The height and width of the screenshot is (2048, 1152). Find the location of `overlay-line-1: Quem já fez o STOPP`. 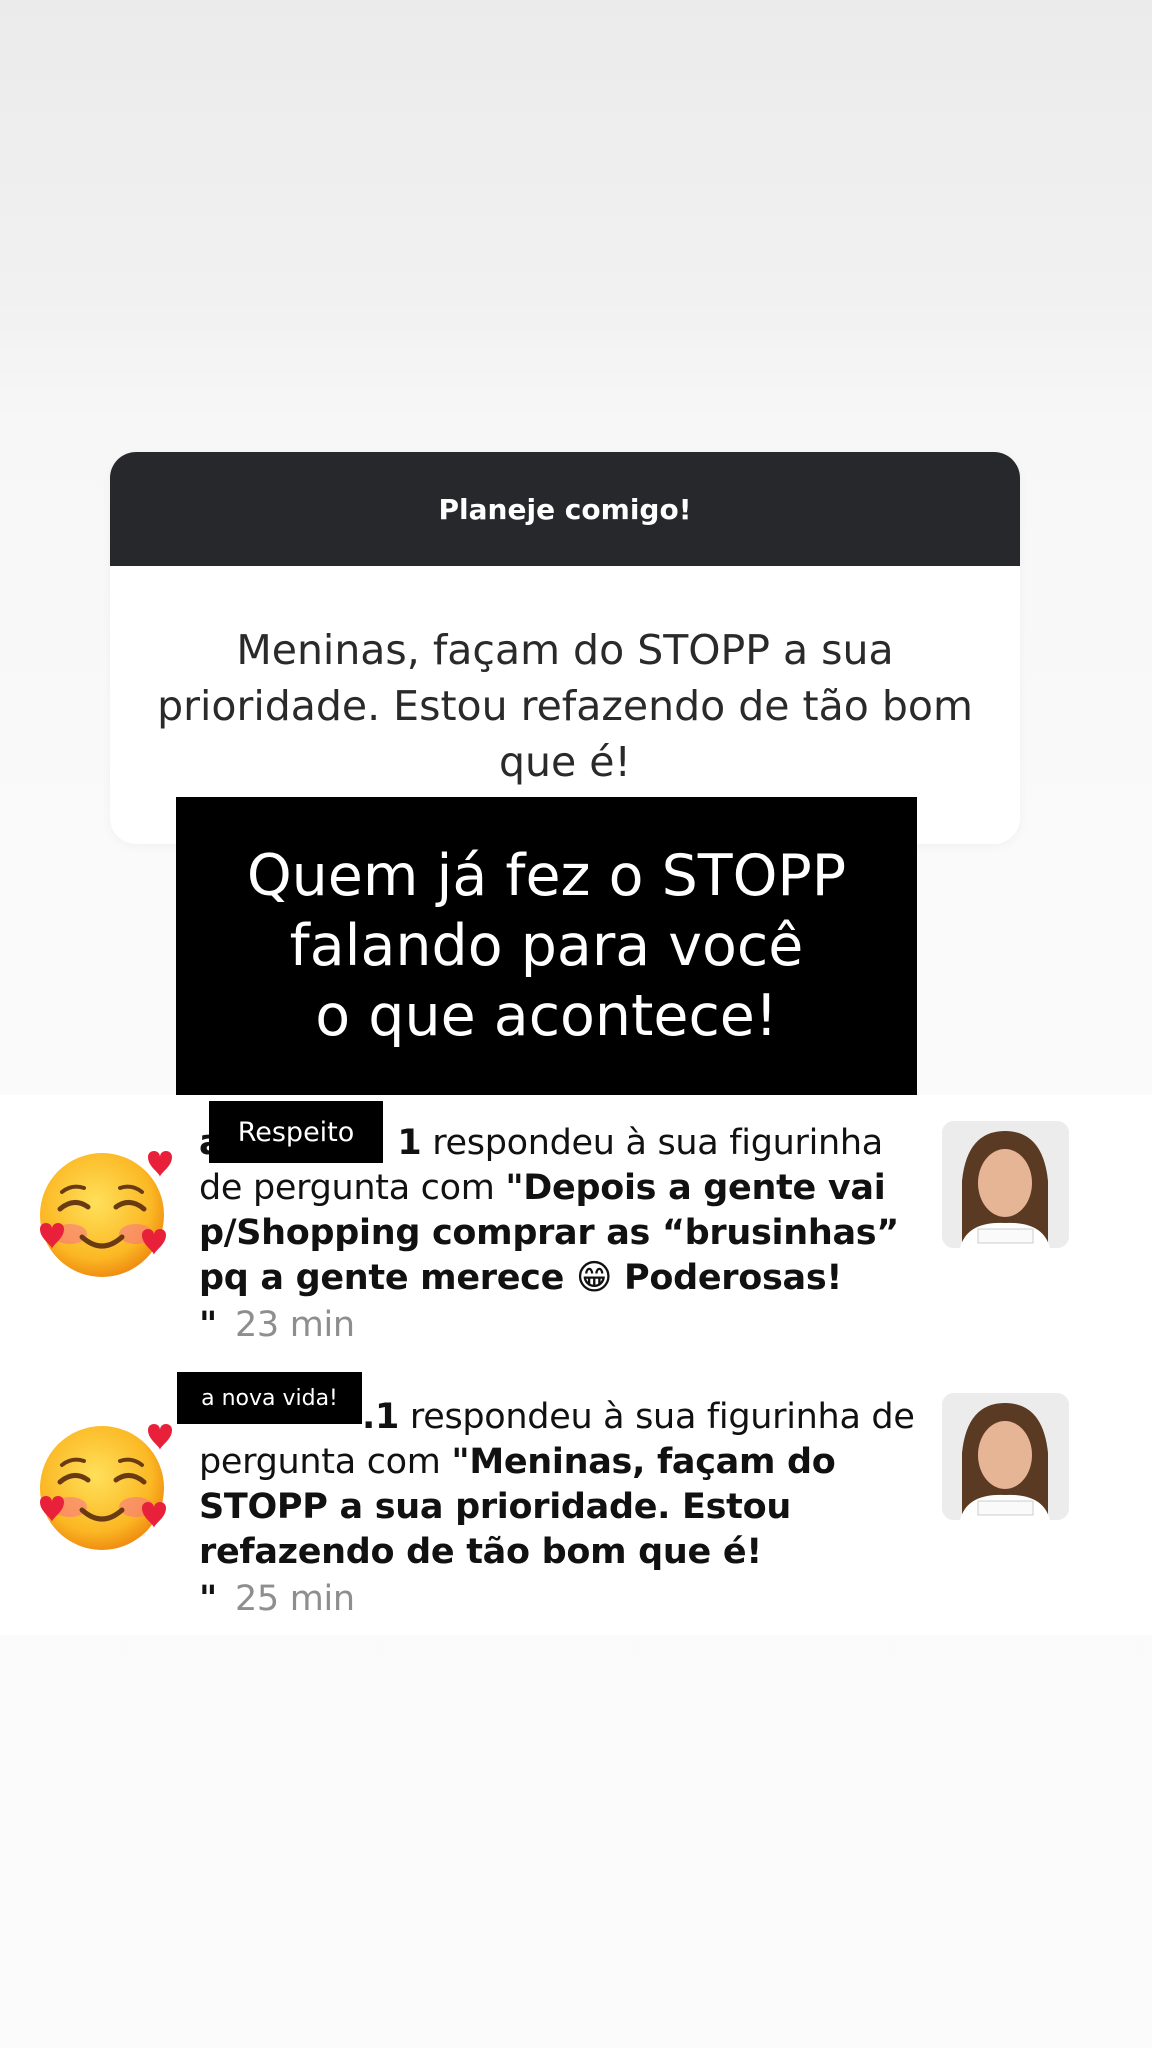

overlay-line-1: Quem já fez o STOPP is located at coordinates (546, 876).